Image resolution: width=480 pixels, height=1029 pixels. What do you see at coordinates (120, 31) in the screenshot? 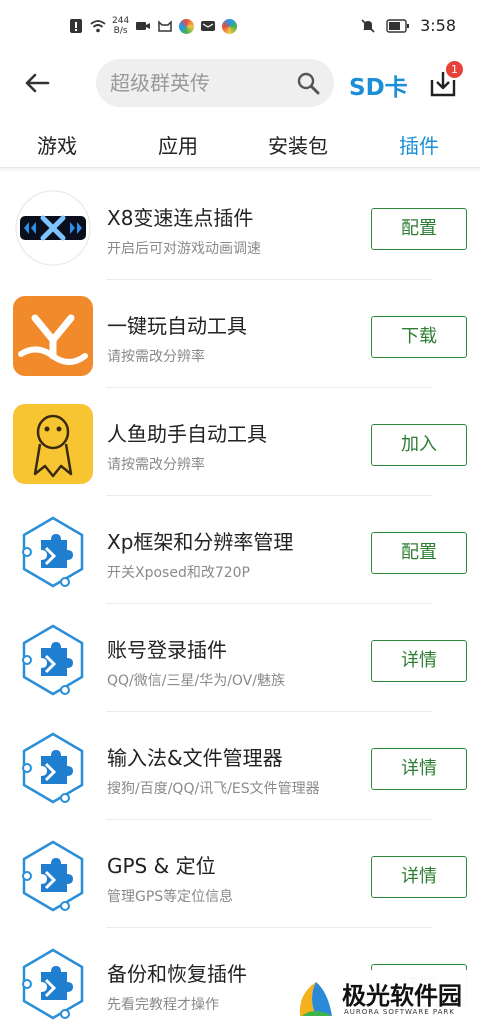
I see `network-speed-unit: B/s` at bounding box center [120, 31].